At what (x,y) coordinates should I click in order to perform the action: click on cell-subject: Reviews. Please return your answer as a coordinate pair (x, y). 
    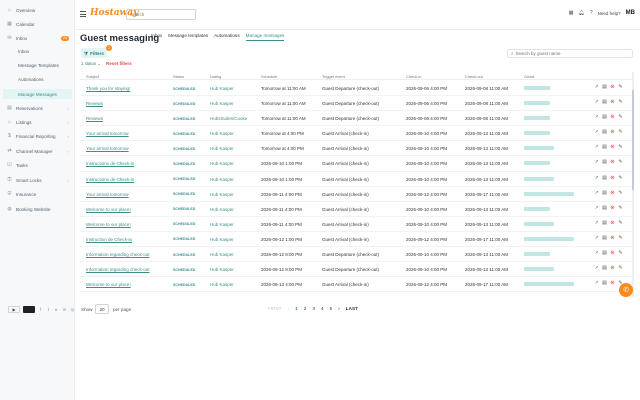
    Looking at the image, I should click on (94, 118).